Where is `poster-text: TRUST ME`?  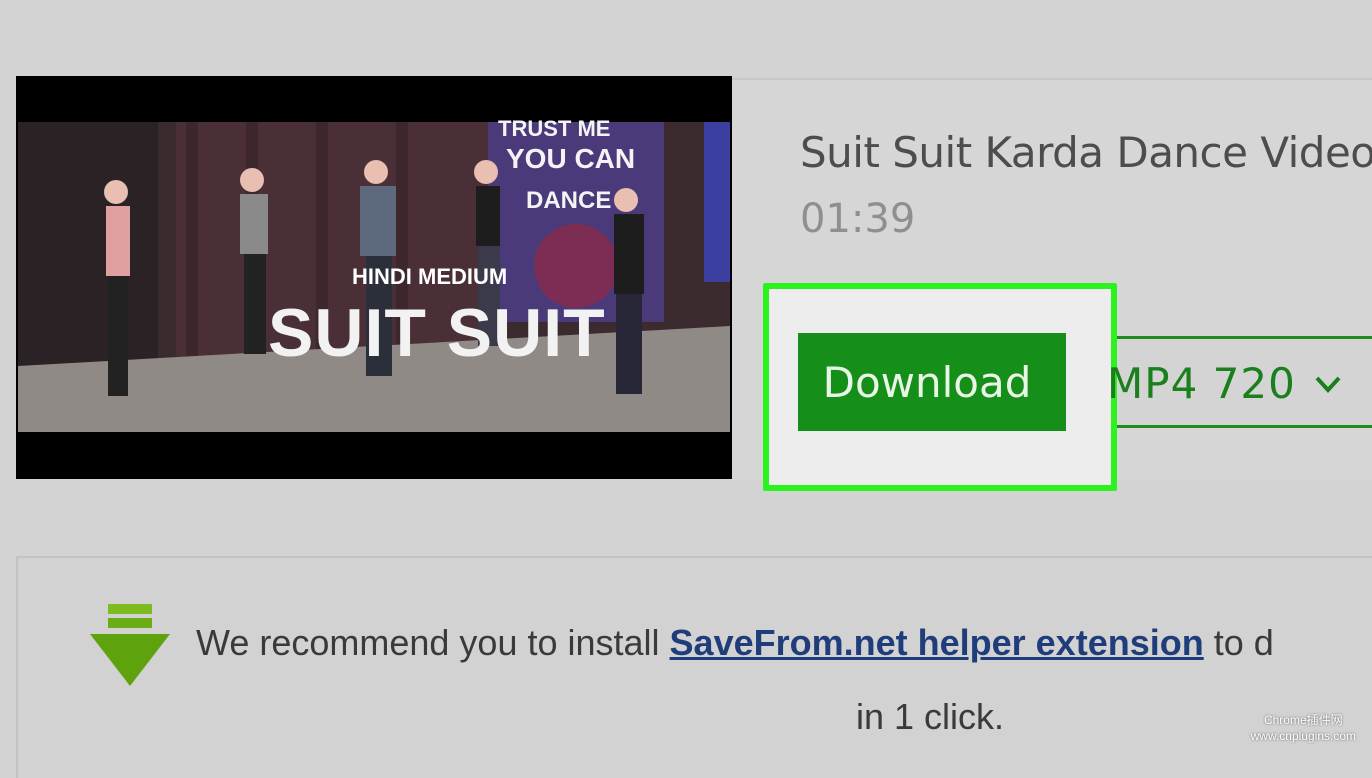
poster-text: TRUST ME is located at coordinates (554, 128).